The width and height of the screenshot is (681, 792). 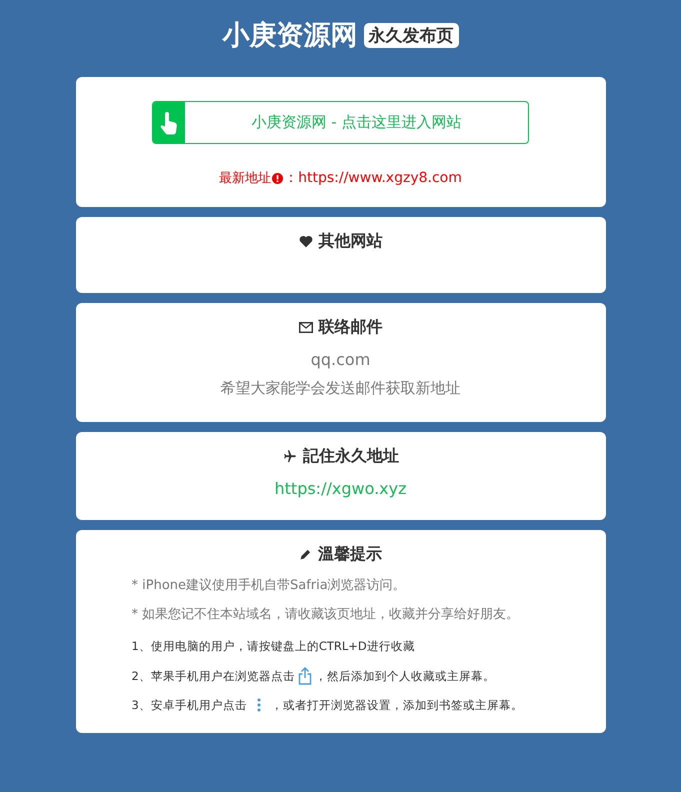 What do you see at coordinates (305, 327) in the screenshot?
I see `mail-icon` at bounding box center [305, 327].